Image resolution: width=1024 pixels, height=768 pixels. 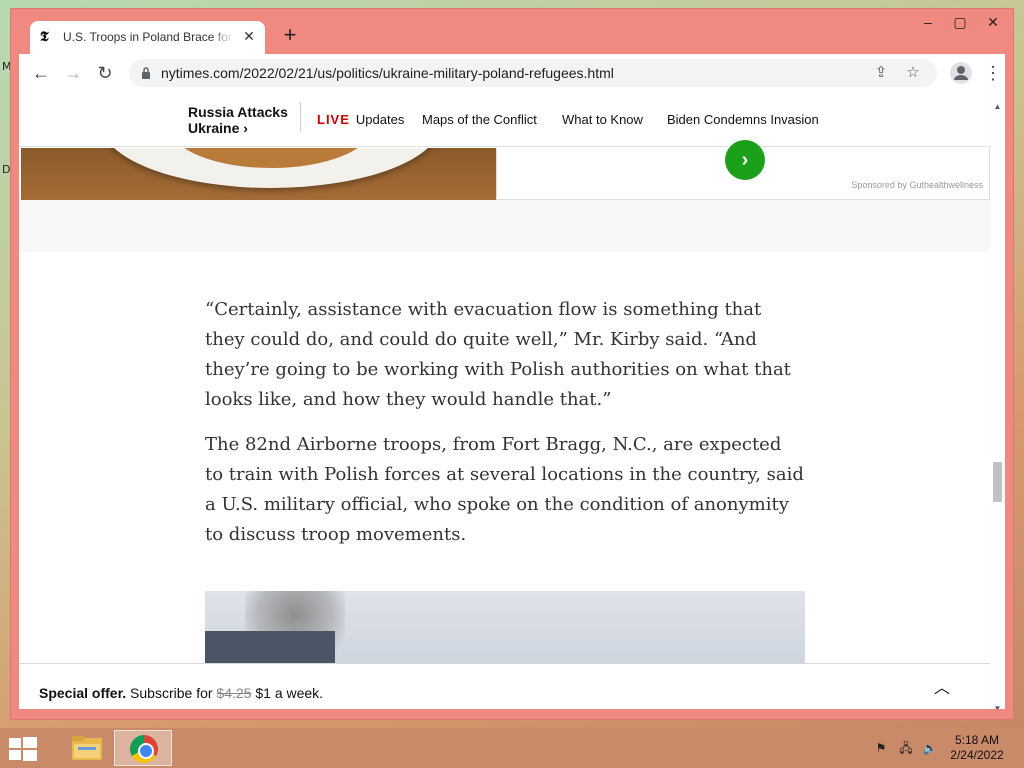 What do you see at coordinates (997, 482) in the screenshot?
I see `scrollbar-thumb` at bounding box center [997, 482].